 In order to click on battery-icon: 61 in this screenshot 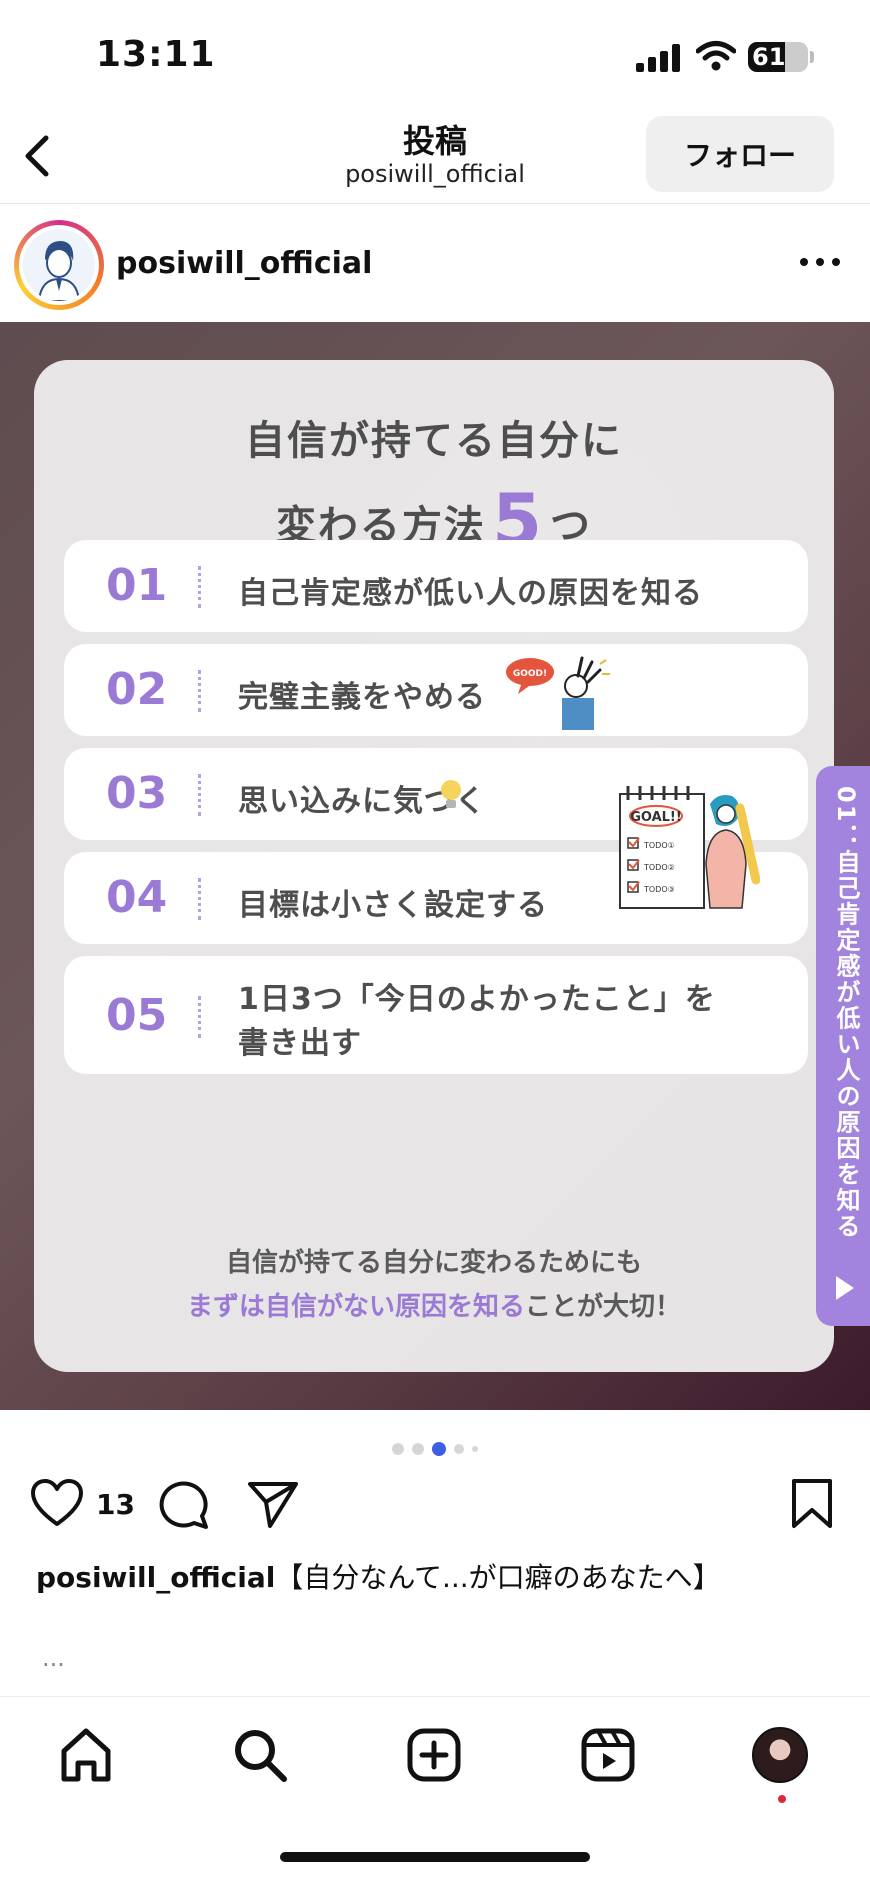, I will do `click(778, 57)`.